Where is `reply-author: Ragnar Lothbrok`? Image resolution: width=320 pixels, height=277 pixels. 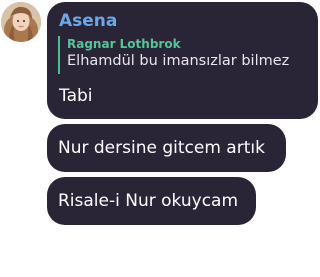
reply-author: Ragnar Lothbrok is located at coordinates (124, 44).